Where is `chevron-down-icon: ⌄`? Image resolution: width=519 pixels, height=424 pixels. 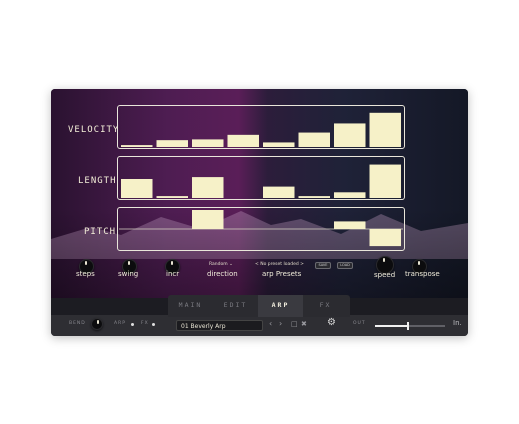 chevron-down-icon: ⌄ is located at coordinates (231, 264).